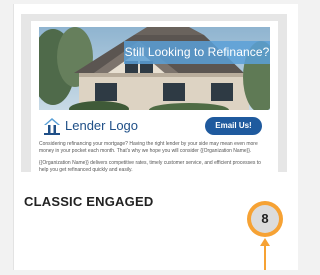 Image resolution: width=320 pixels, height=275 pixels. I want to click on up-arrow-pointer-icon, so click(265, 254).